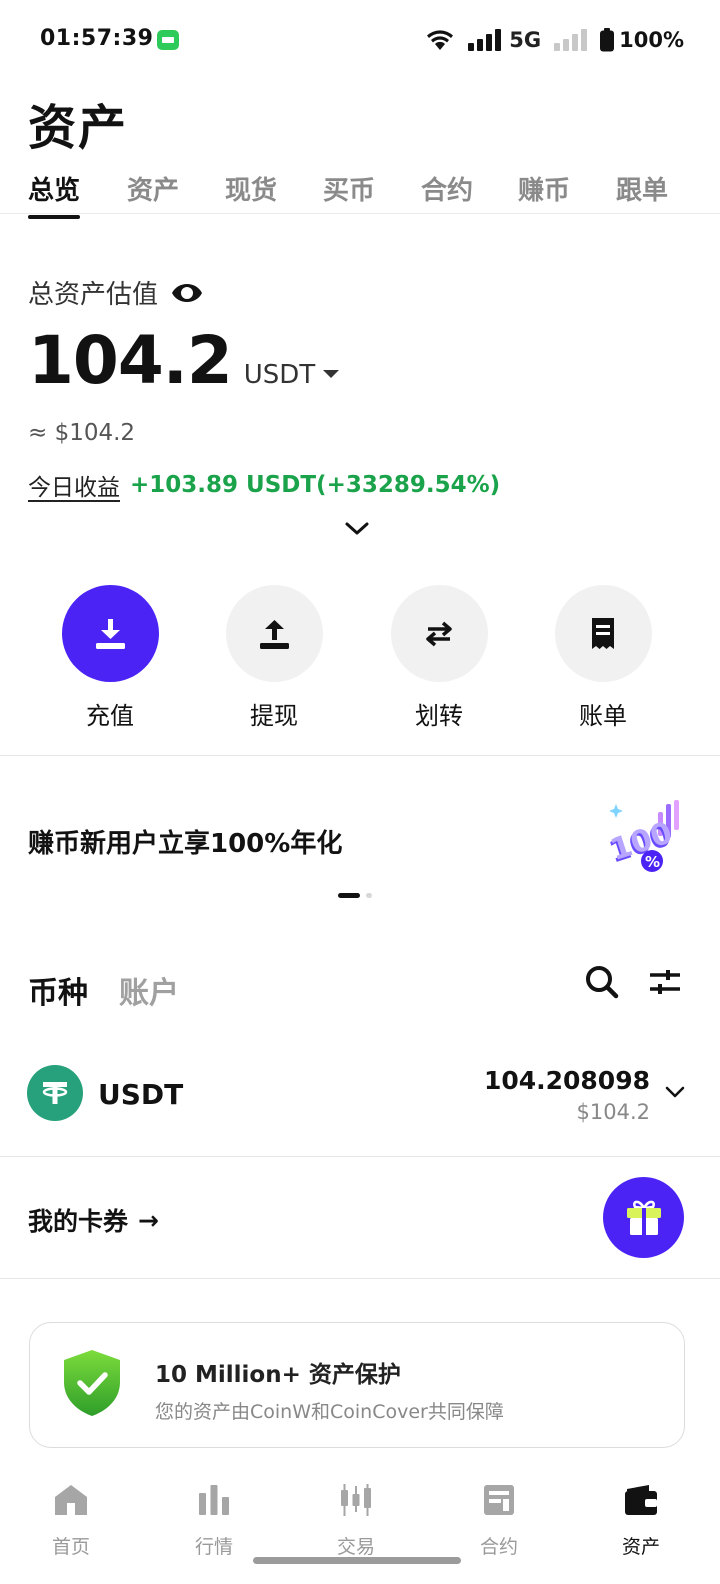 Image resolution: width=720 pixels, height=1584 pixels. What do you see at coordinates (82, 433) in the screenshot?
I see `approx-fiat-value: ≈ $104.2` at bounding box center [82, 433].